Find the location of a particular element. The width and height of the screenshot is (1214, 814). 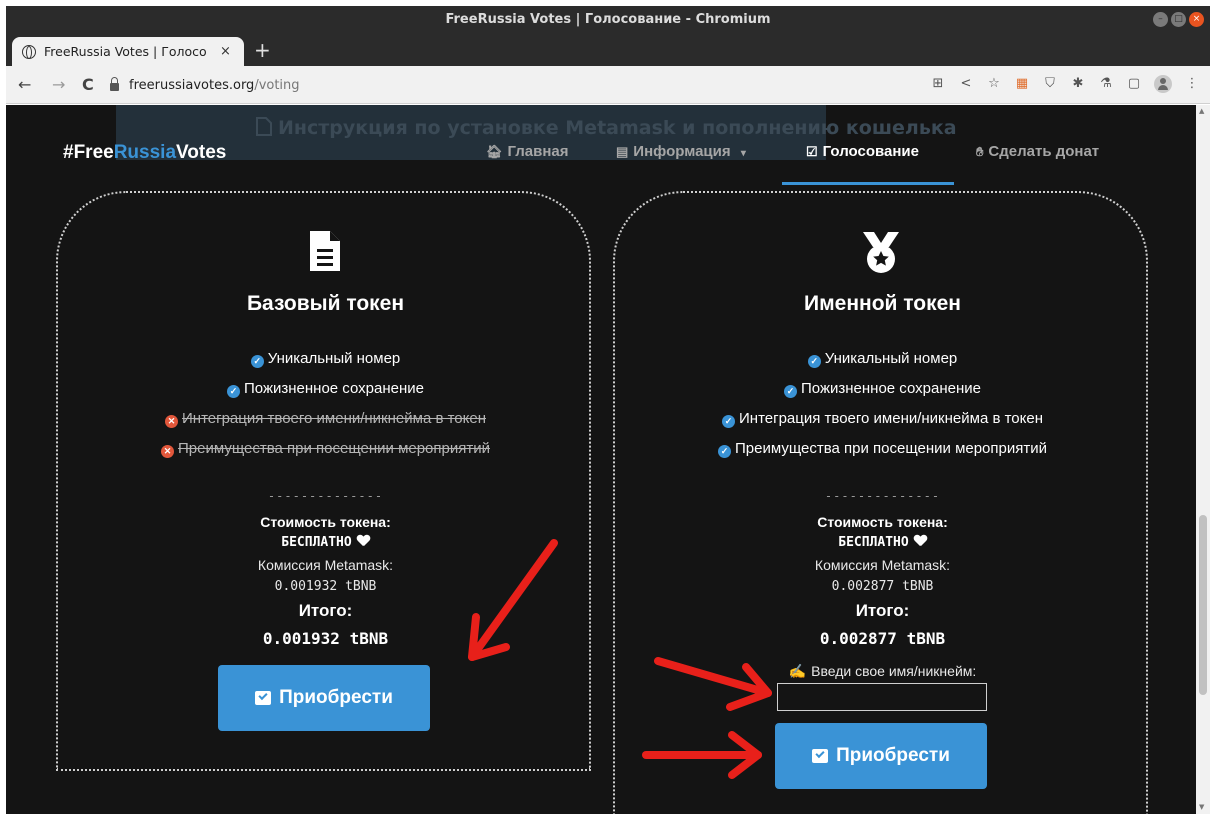

back-button: ← is located at coordinates (24, 84).